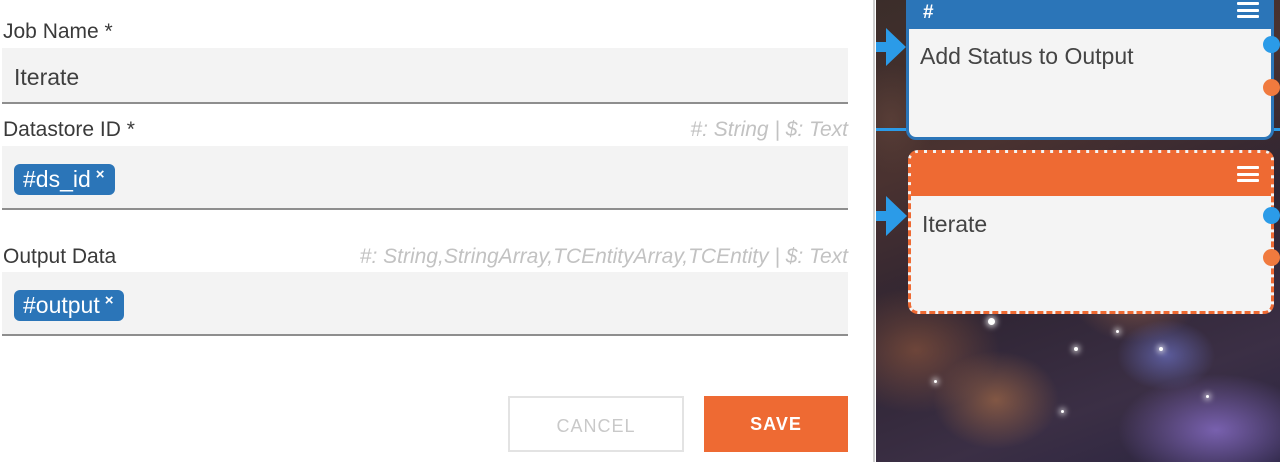 This screenshot has width=1280, height=462. I want to click on save-button: SAVE, so click(776, 424).